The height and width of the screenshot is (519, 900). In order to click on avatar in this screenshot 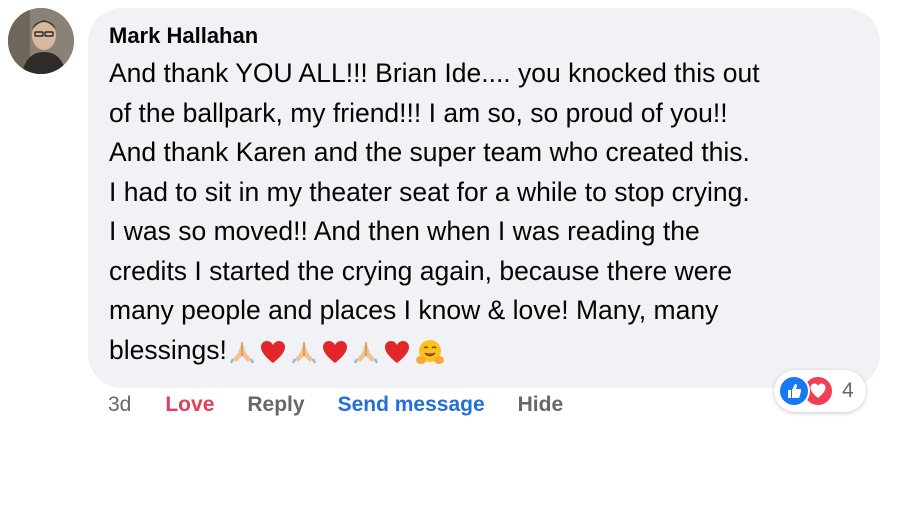, I will do `click(41, 41)`.